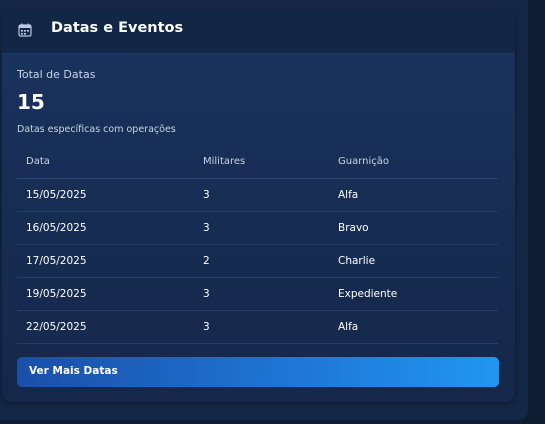 The image size is (545, 424). I want to click on column-header-garrison: Guarnição, so click(364, 161).